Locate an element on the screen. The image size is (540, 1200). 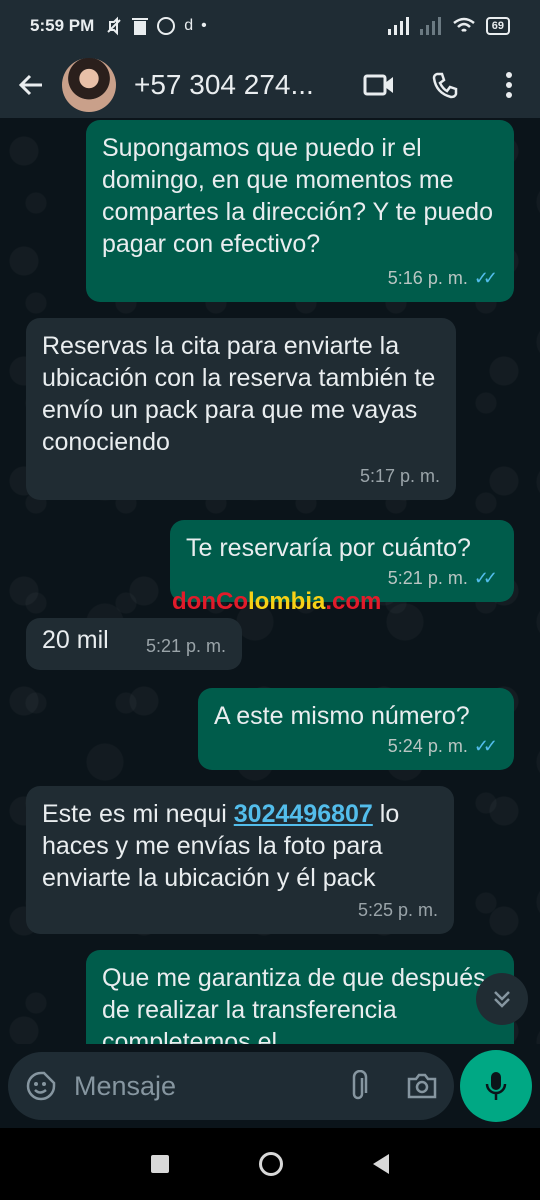
more-options-button is located at coordinates (509, 85).